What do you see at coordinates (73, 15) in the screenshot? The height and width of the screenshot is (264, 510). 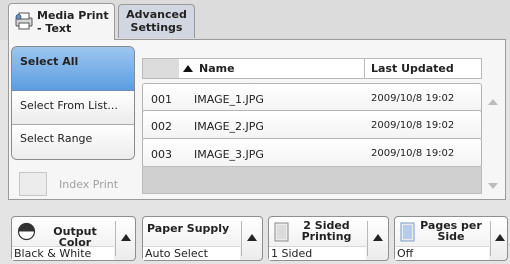 I see `tab-label-line1: Media Print` at bounding box center [73, 15].